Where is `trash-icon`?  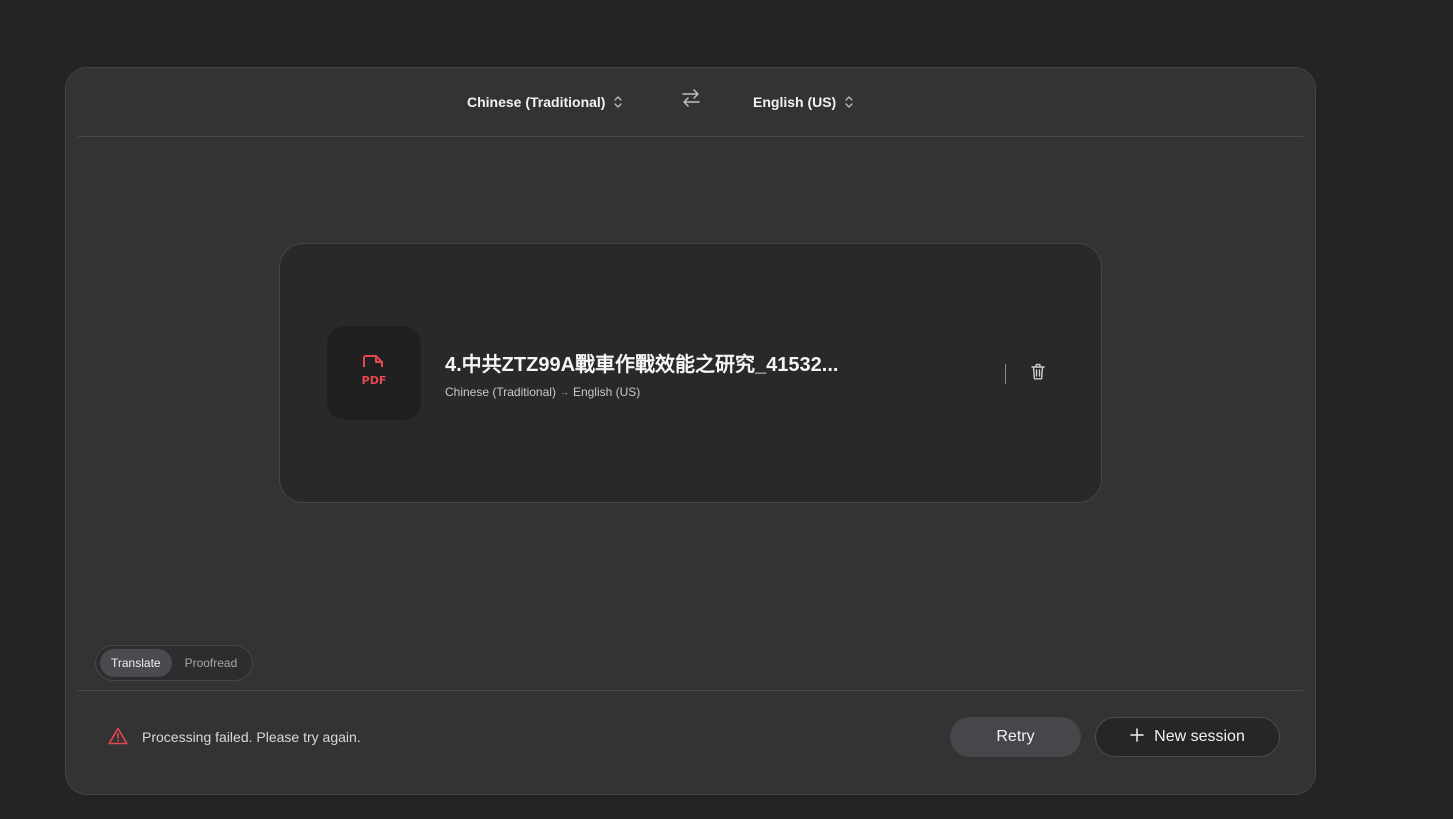 trash-icon is located at coordinates (1038, 374).